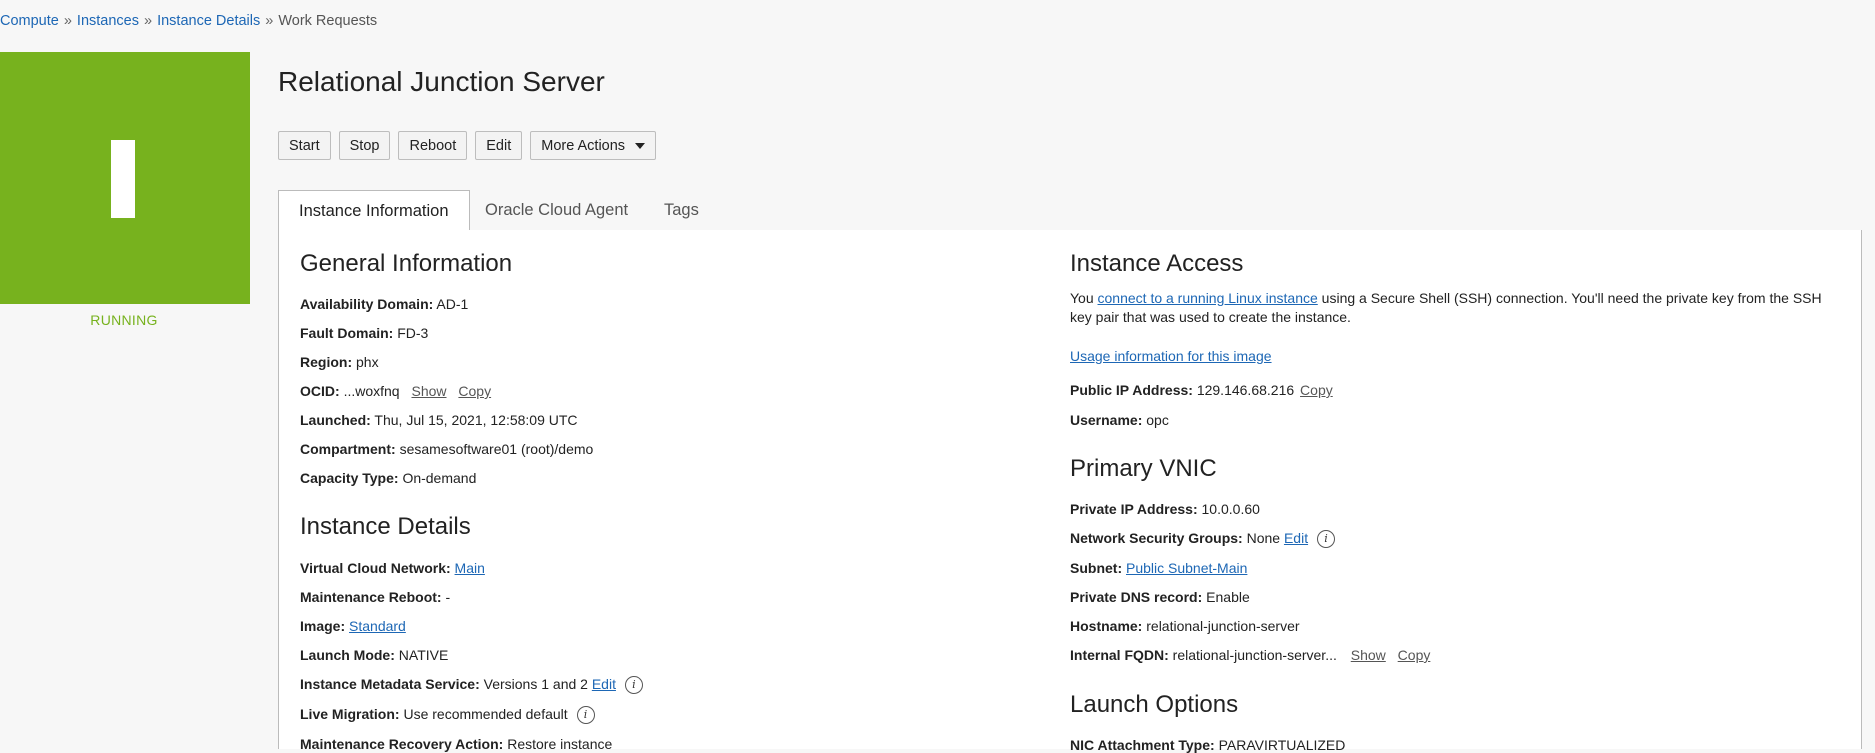 Image resolution: width=1875 pixels, height=753 pixels. Describe the element at coordinates (428, 391) in the screenshot. I see `ocid-show-link: Show` at that location.